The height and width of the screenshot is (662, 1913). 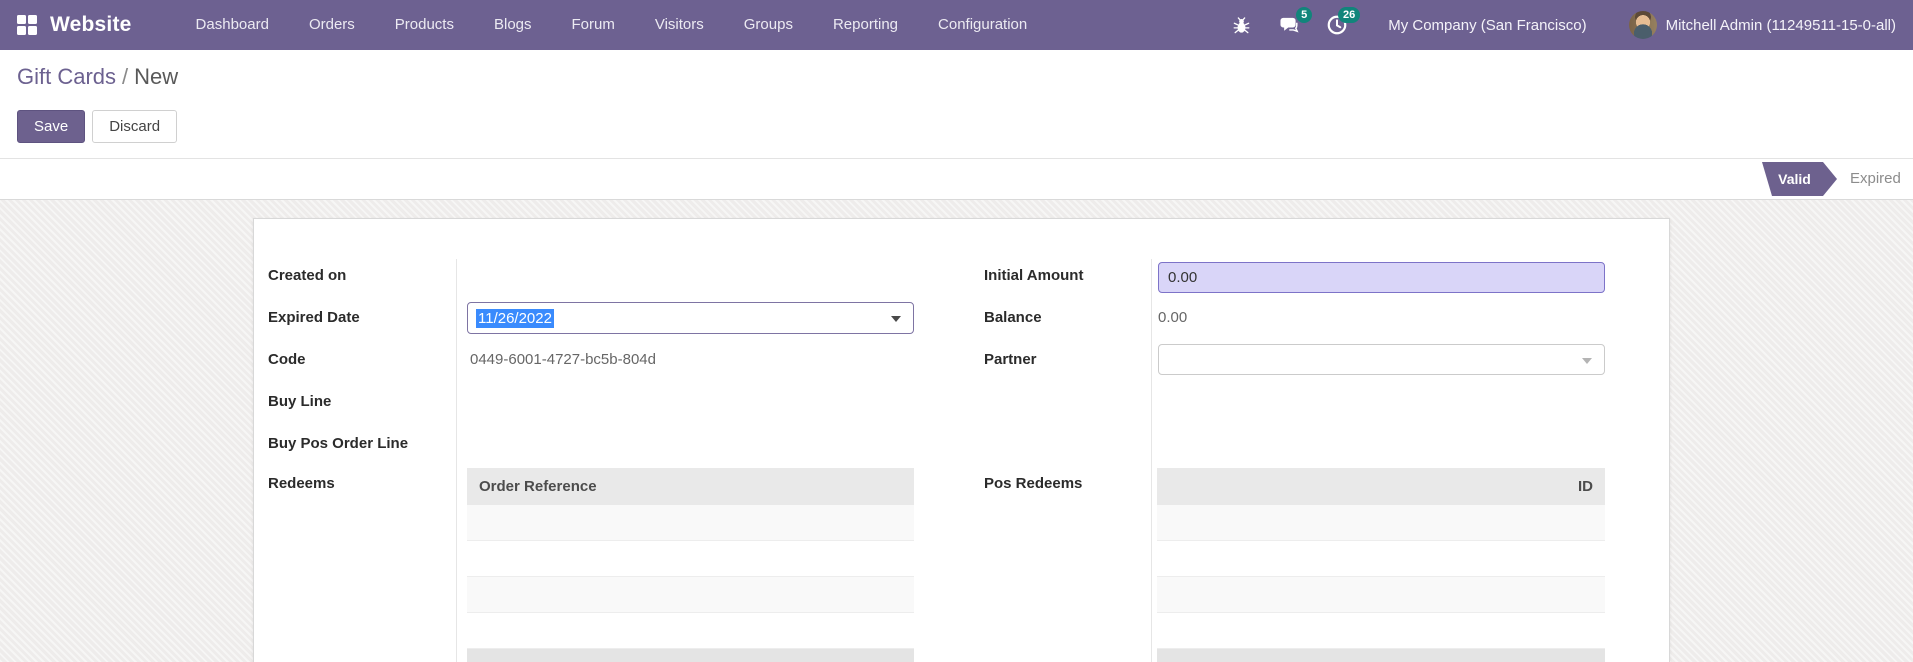 What do you see at coordinates (1013, 317) in the screenshot?
I see `balance-label: Balance` at bounding box center [1013, 317].